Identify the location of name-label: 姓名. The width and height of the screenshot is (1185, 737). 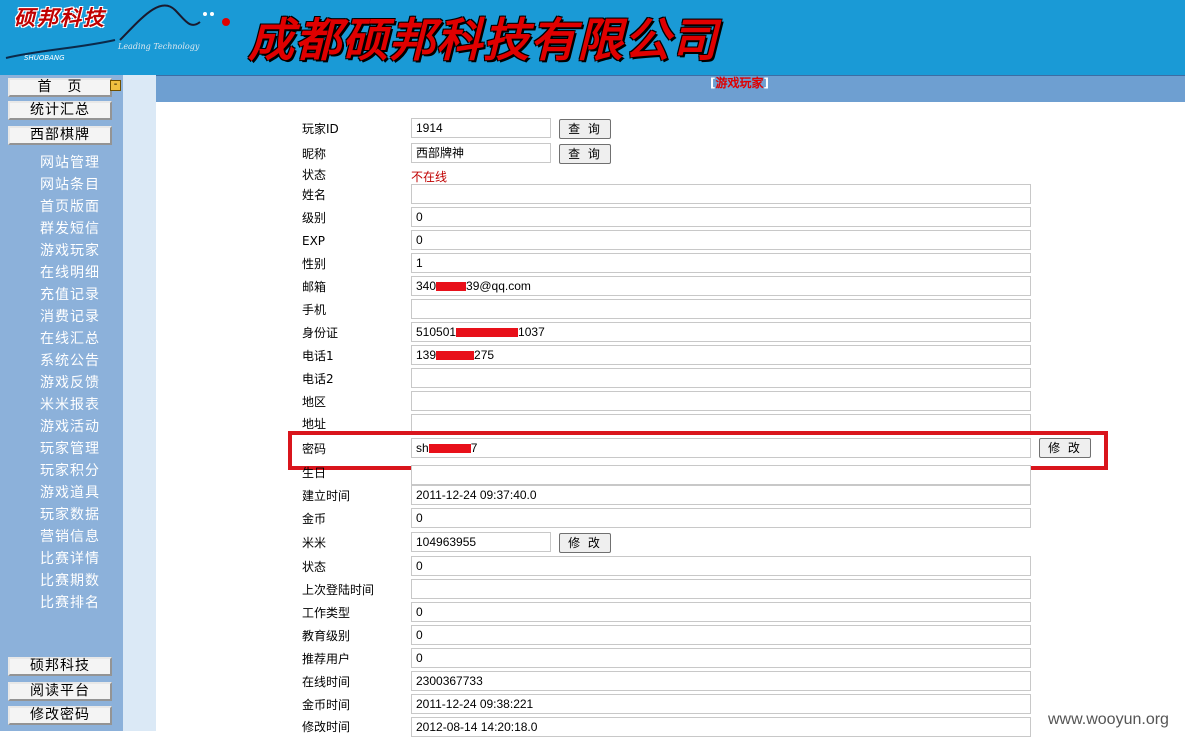
(314, 195).